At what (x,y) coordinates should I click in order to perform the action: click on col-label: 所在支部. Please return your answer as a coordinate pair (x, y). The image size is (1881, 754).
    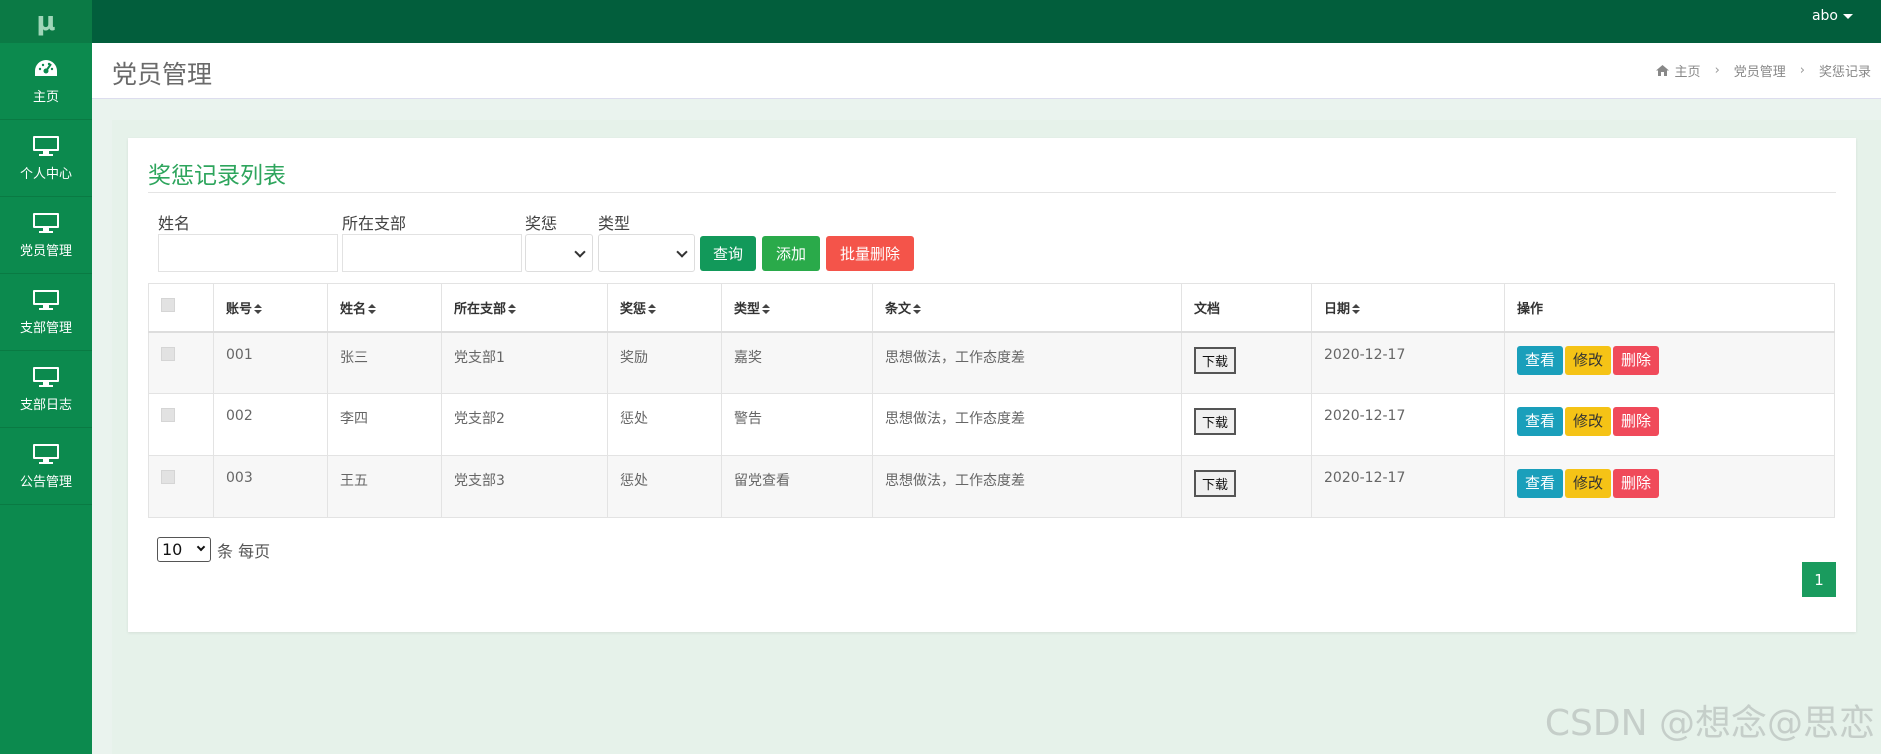
    Looking at the image, I should click on (480, 309).